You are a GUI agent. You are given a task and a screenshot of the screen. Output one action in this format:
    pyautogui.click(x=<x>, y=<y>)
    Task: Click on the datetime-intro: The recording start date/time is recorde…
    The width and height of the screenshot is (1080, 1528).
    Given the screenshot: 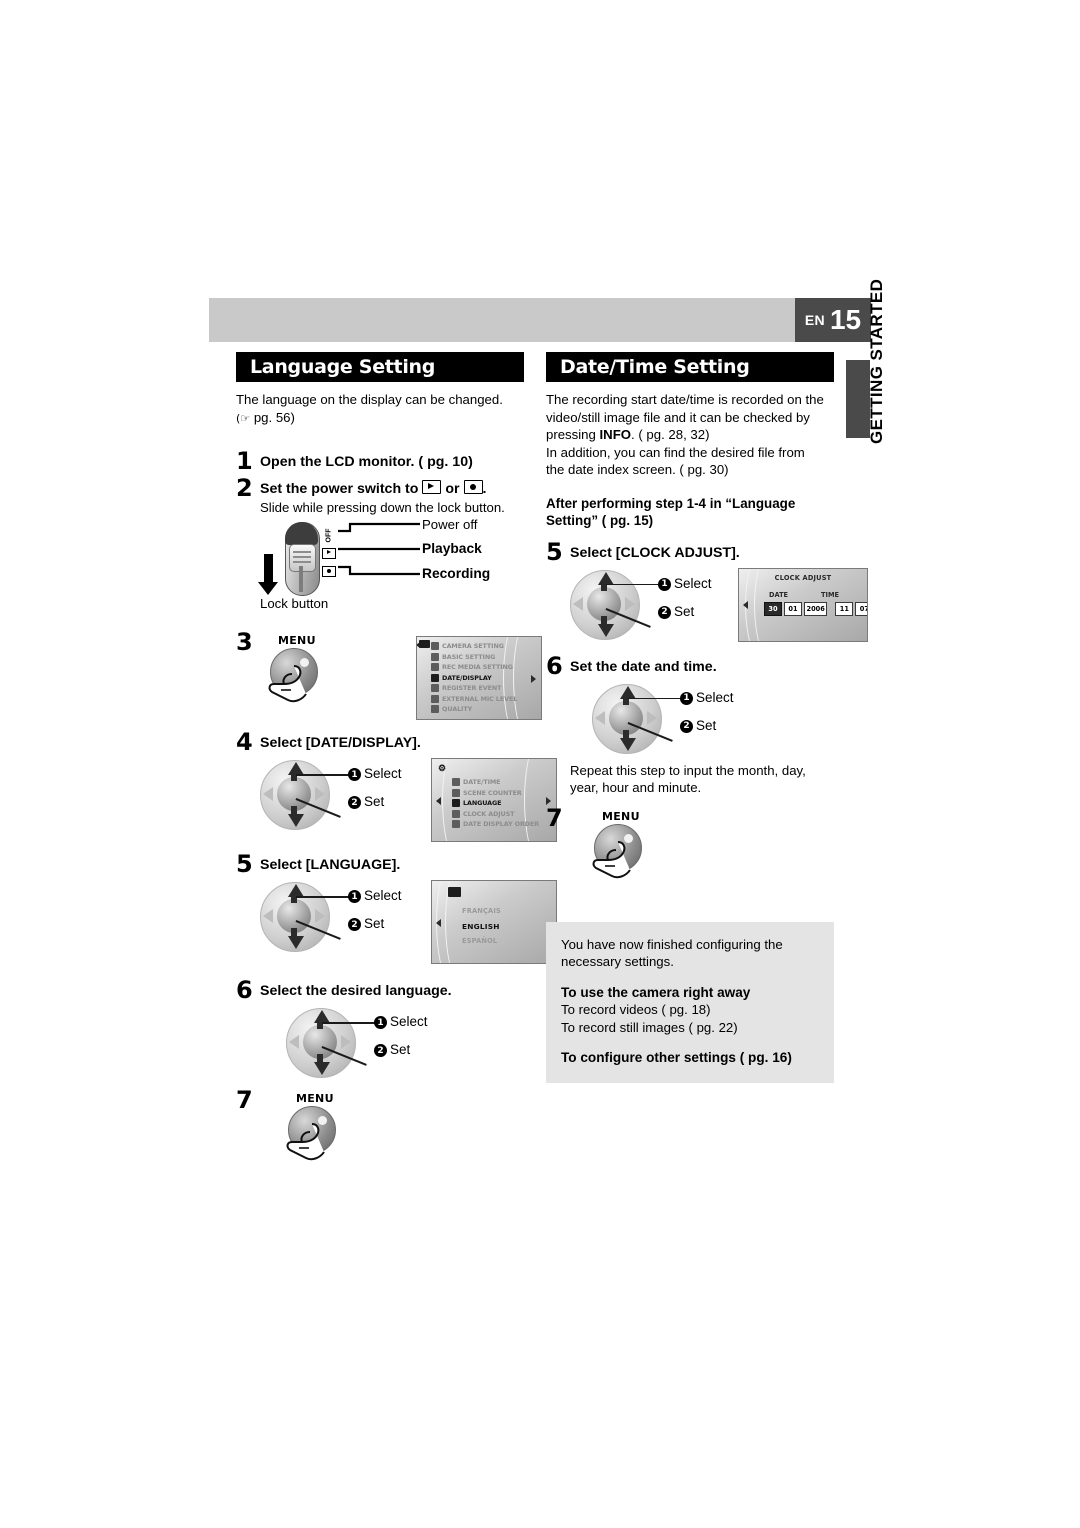 What is the action you would take?
    pyautogui.click(x=690, y=435)
    